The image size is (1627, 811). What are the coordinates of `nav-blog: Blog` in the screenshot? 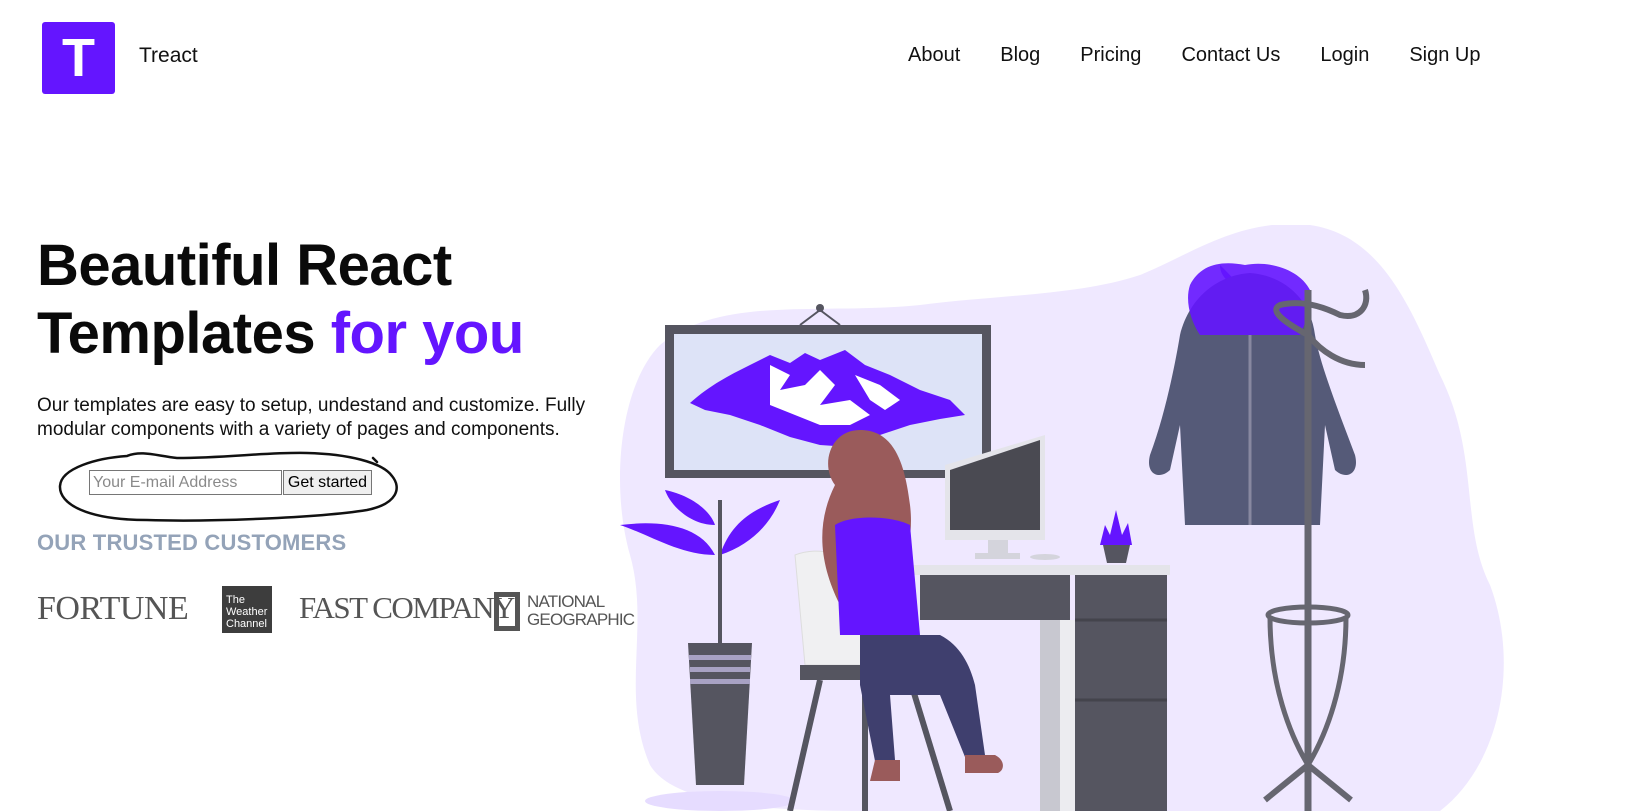 It's located at (1020, 55).